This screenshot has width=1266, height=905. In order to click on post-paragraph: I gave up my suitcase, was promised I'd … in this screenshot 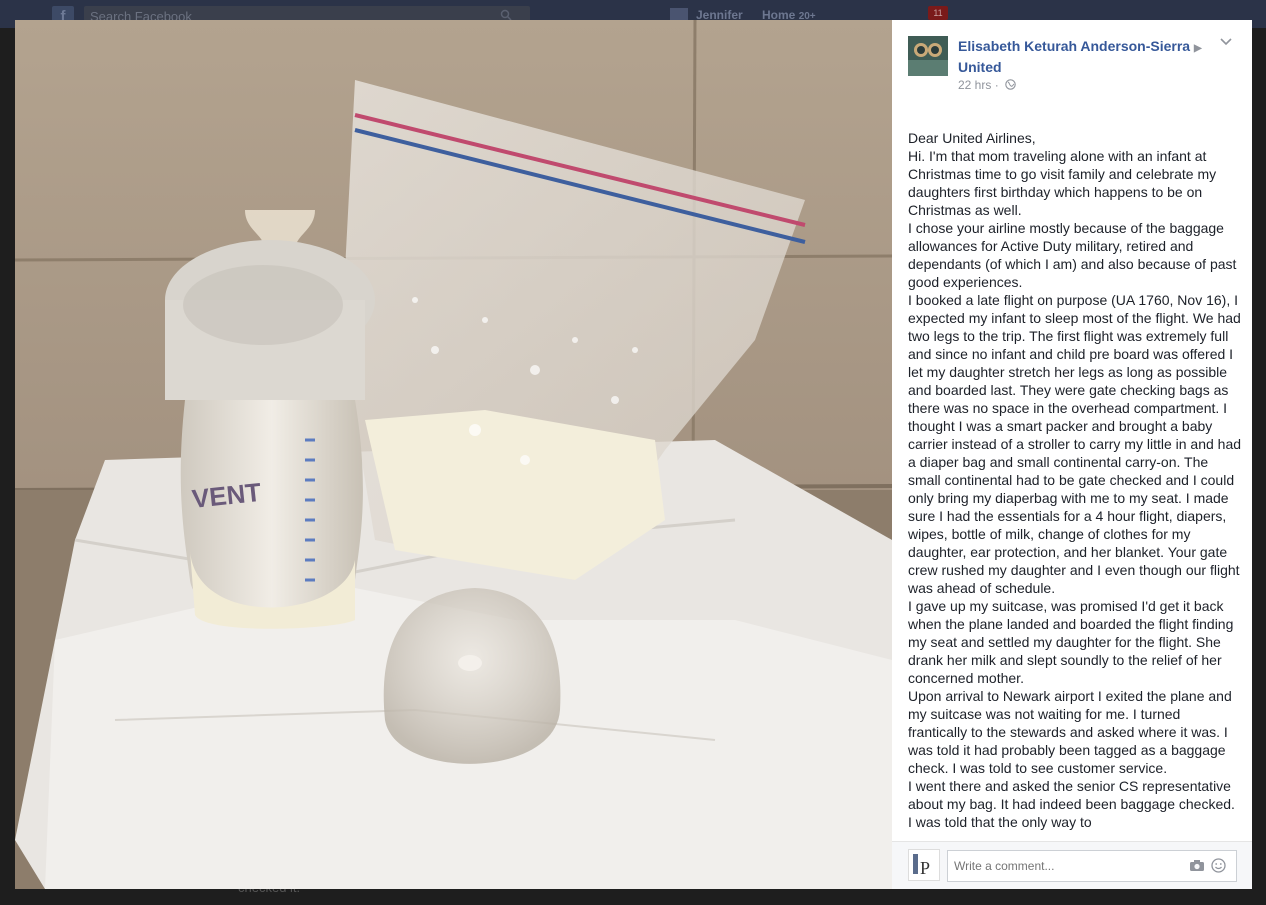, I will do `click(1071, 642)`.